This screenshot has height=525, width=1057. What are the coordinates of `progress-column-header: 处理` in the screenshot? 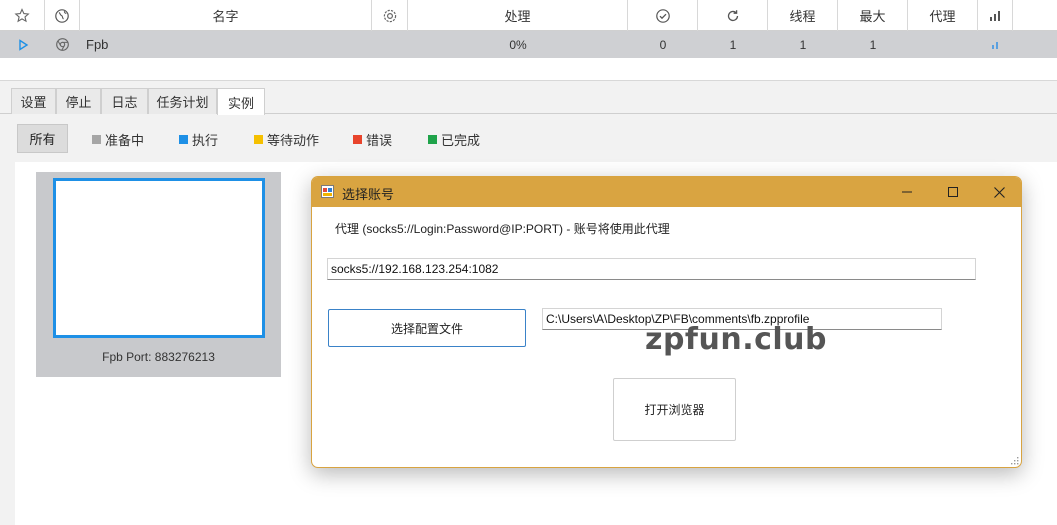 It's located at (518, 15).